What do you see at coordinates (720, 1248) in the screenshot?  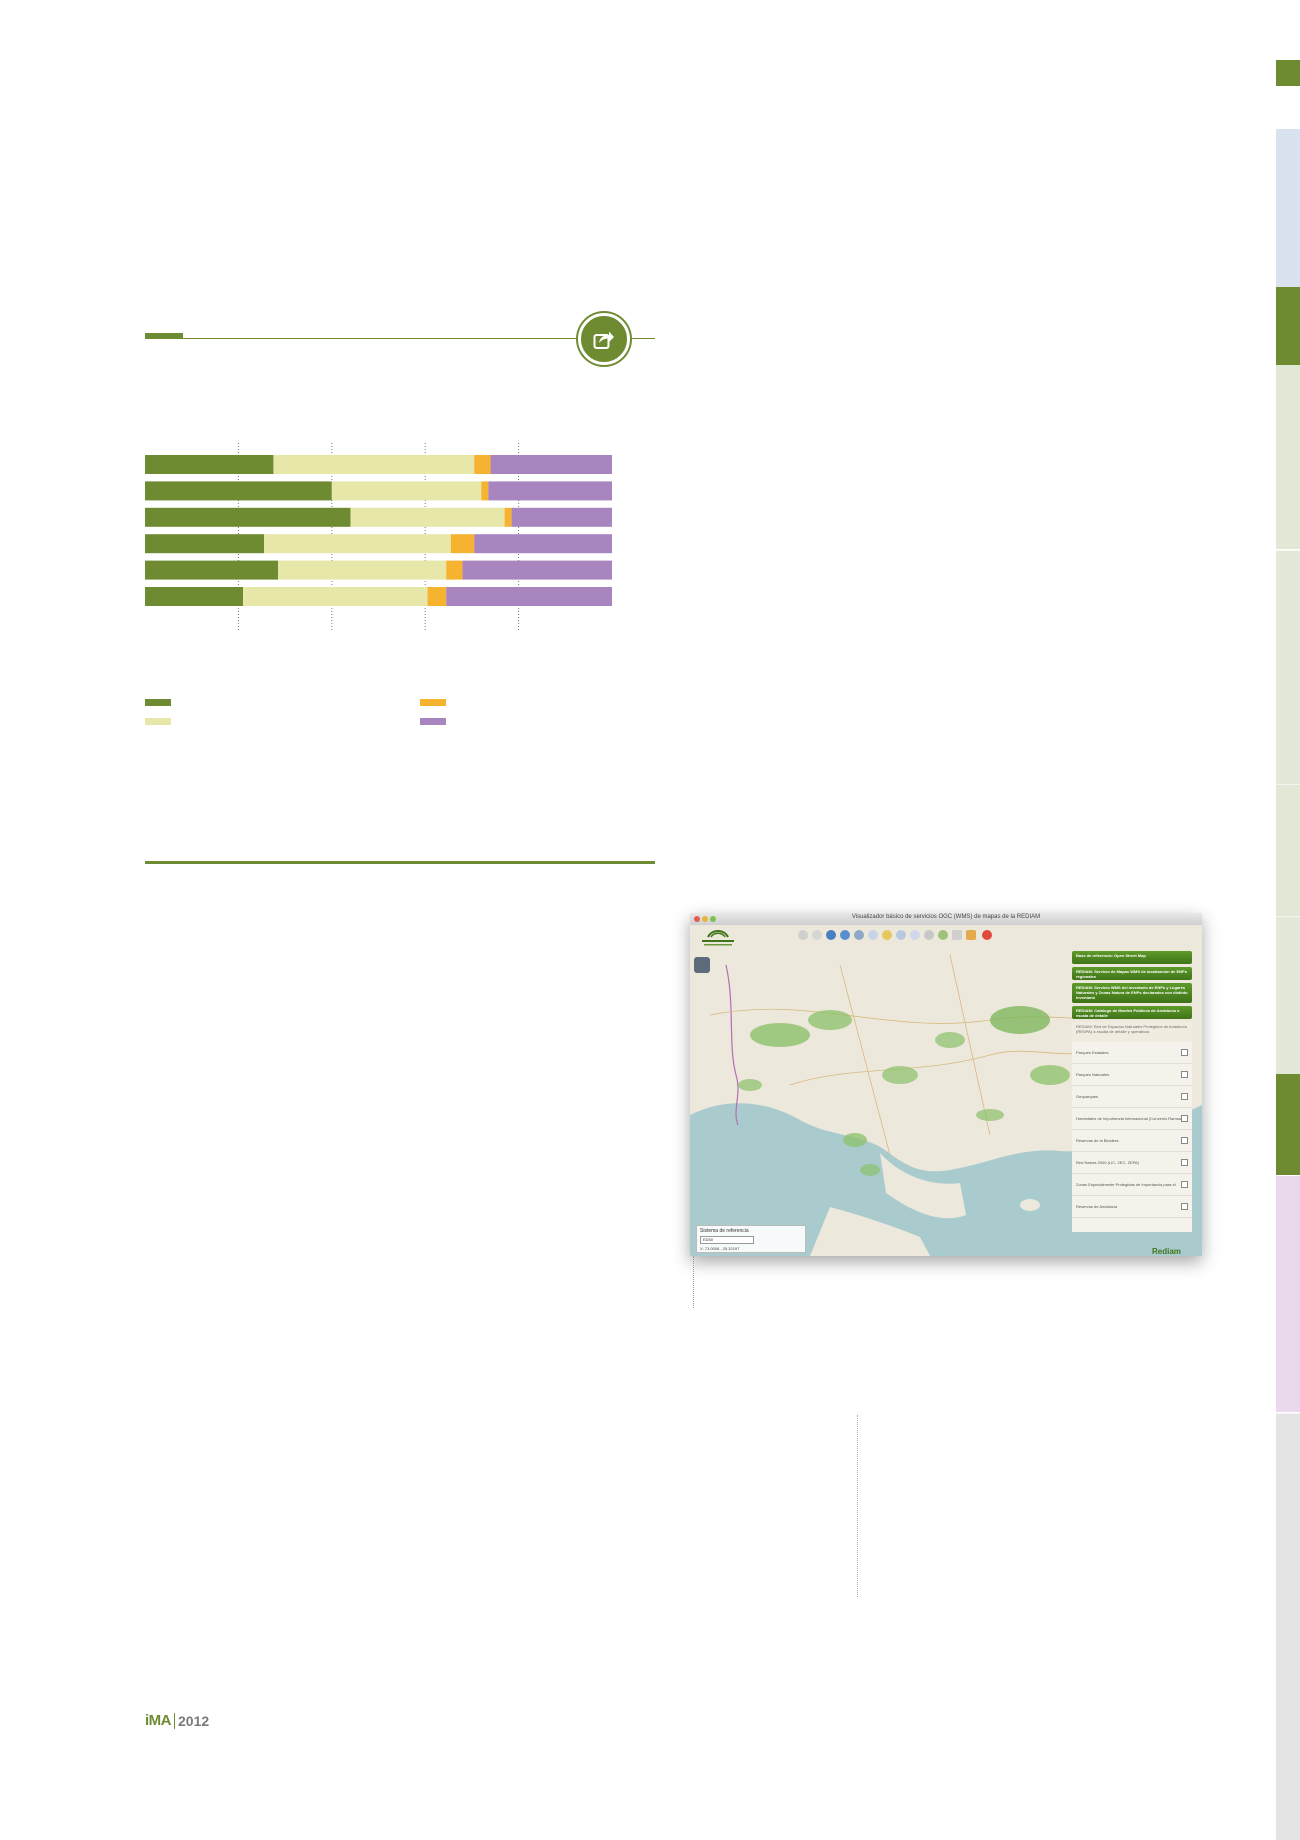 I see `coordinates-readout: X: 73.0006 , 25.32197` at bounding box center [720, 1248].